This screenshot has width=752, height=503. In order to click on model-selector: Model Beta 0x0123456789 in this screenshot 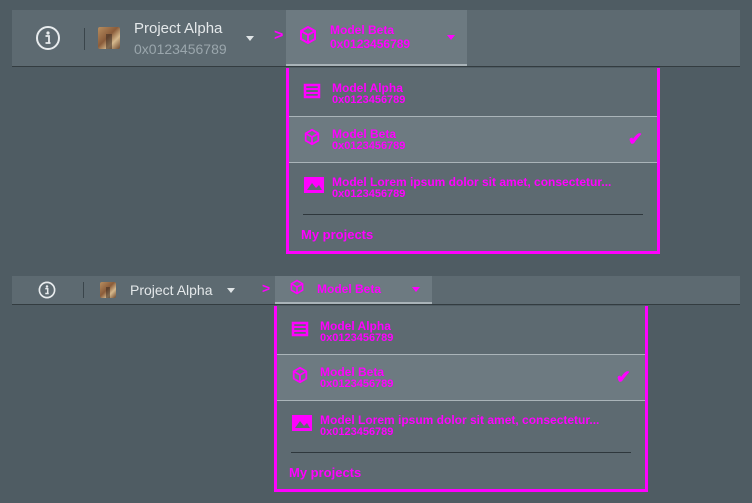, I will do `click(376, 38)`.